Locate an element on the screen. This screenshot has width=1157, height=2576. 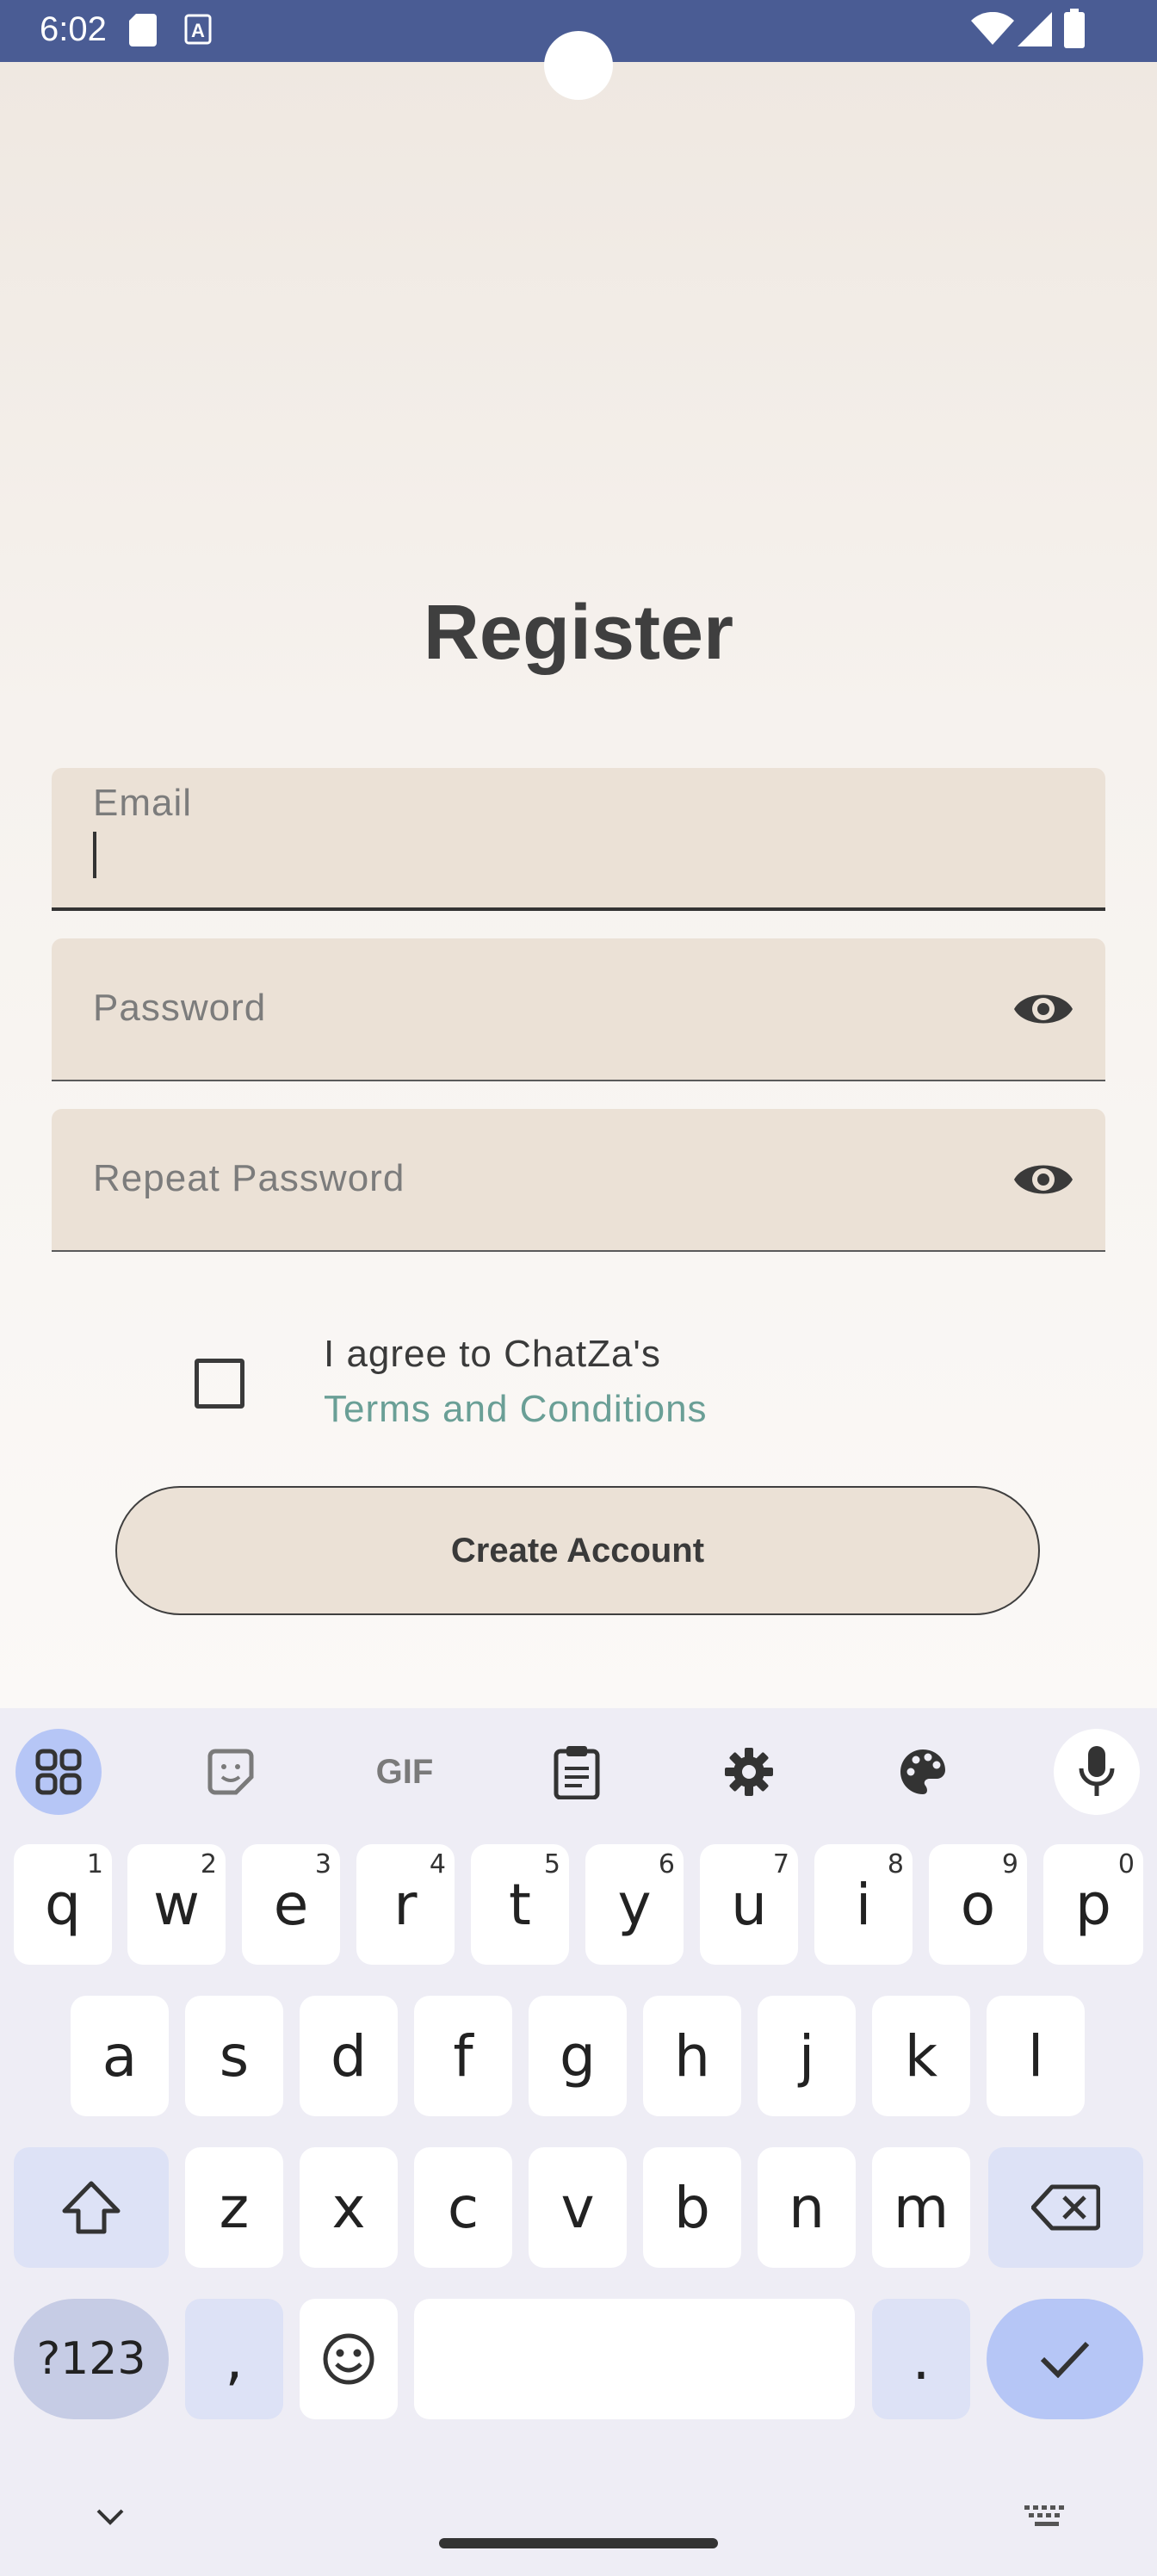
key-label: u is located at coordinates (749, 1904).